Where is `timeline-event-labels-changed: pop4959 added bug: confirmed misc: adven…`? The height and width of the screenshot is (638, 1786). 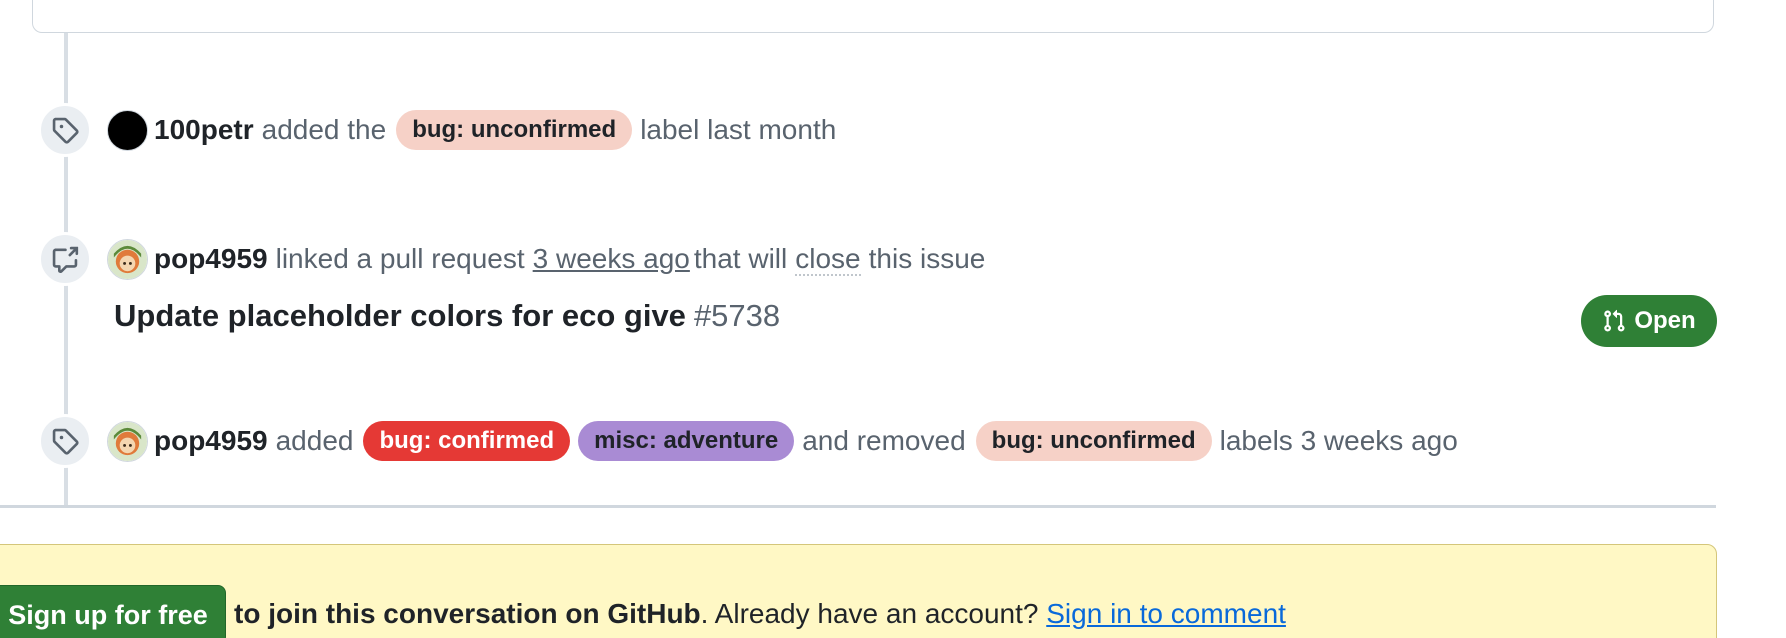 timeline-event-labels-changed: pop4959 added bug: confirmed misc: adven… is located at coordinates (748, 441).